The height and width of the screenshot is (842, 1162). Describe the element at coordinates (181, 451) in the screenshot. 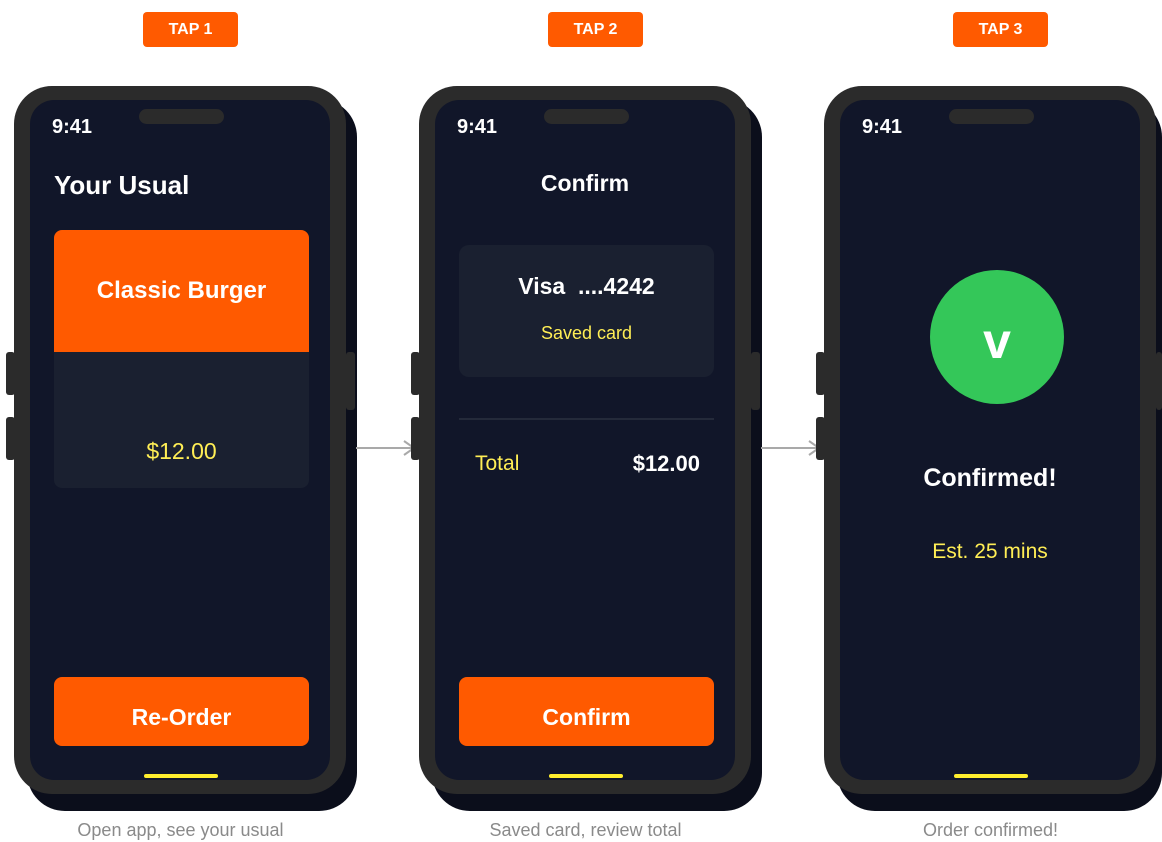

I see `item-price: $12.00` at that location.